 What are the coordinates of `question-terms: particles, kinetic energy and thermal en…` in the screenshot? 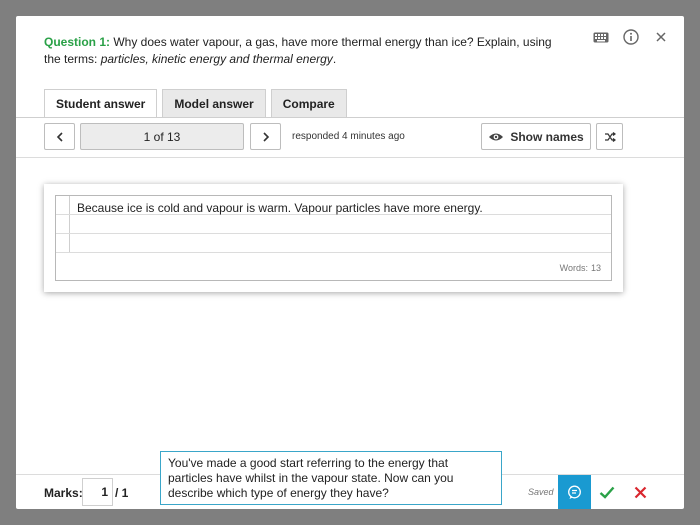 It's located at (216, 59).